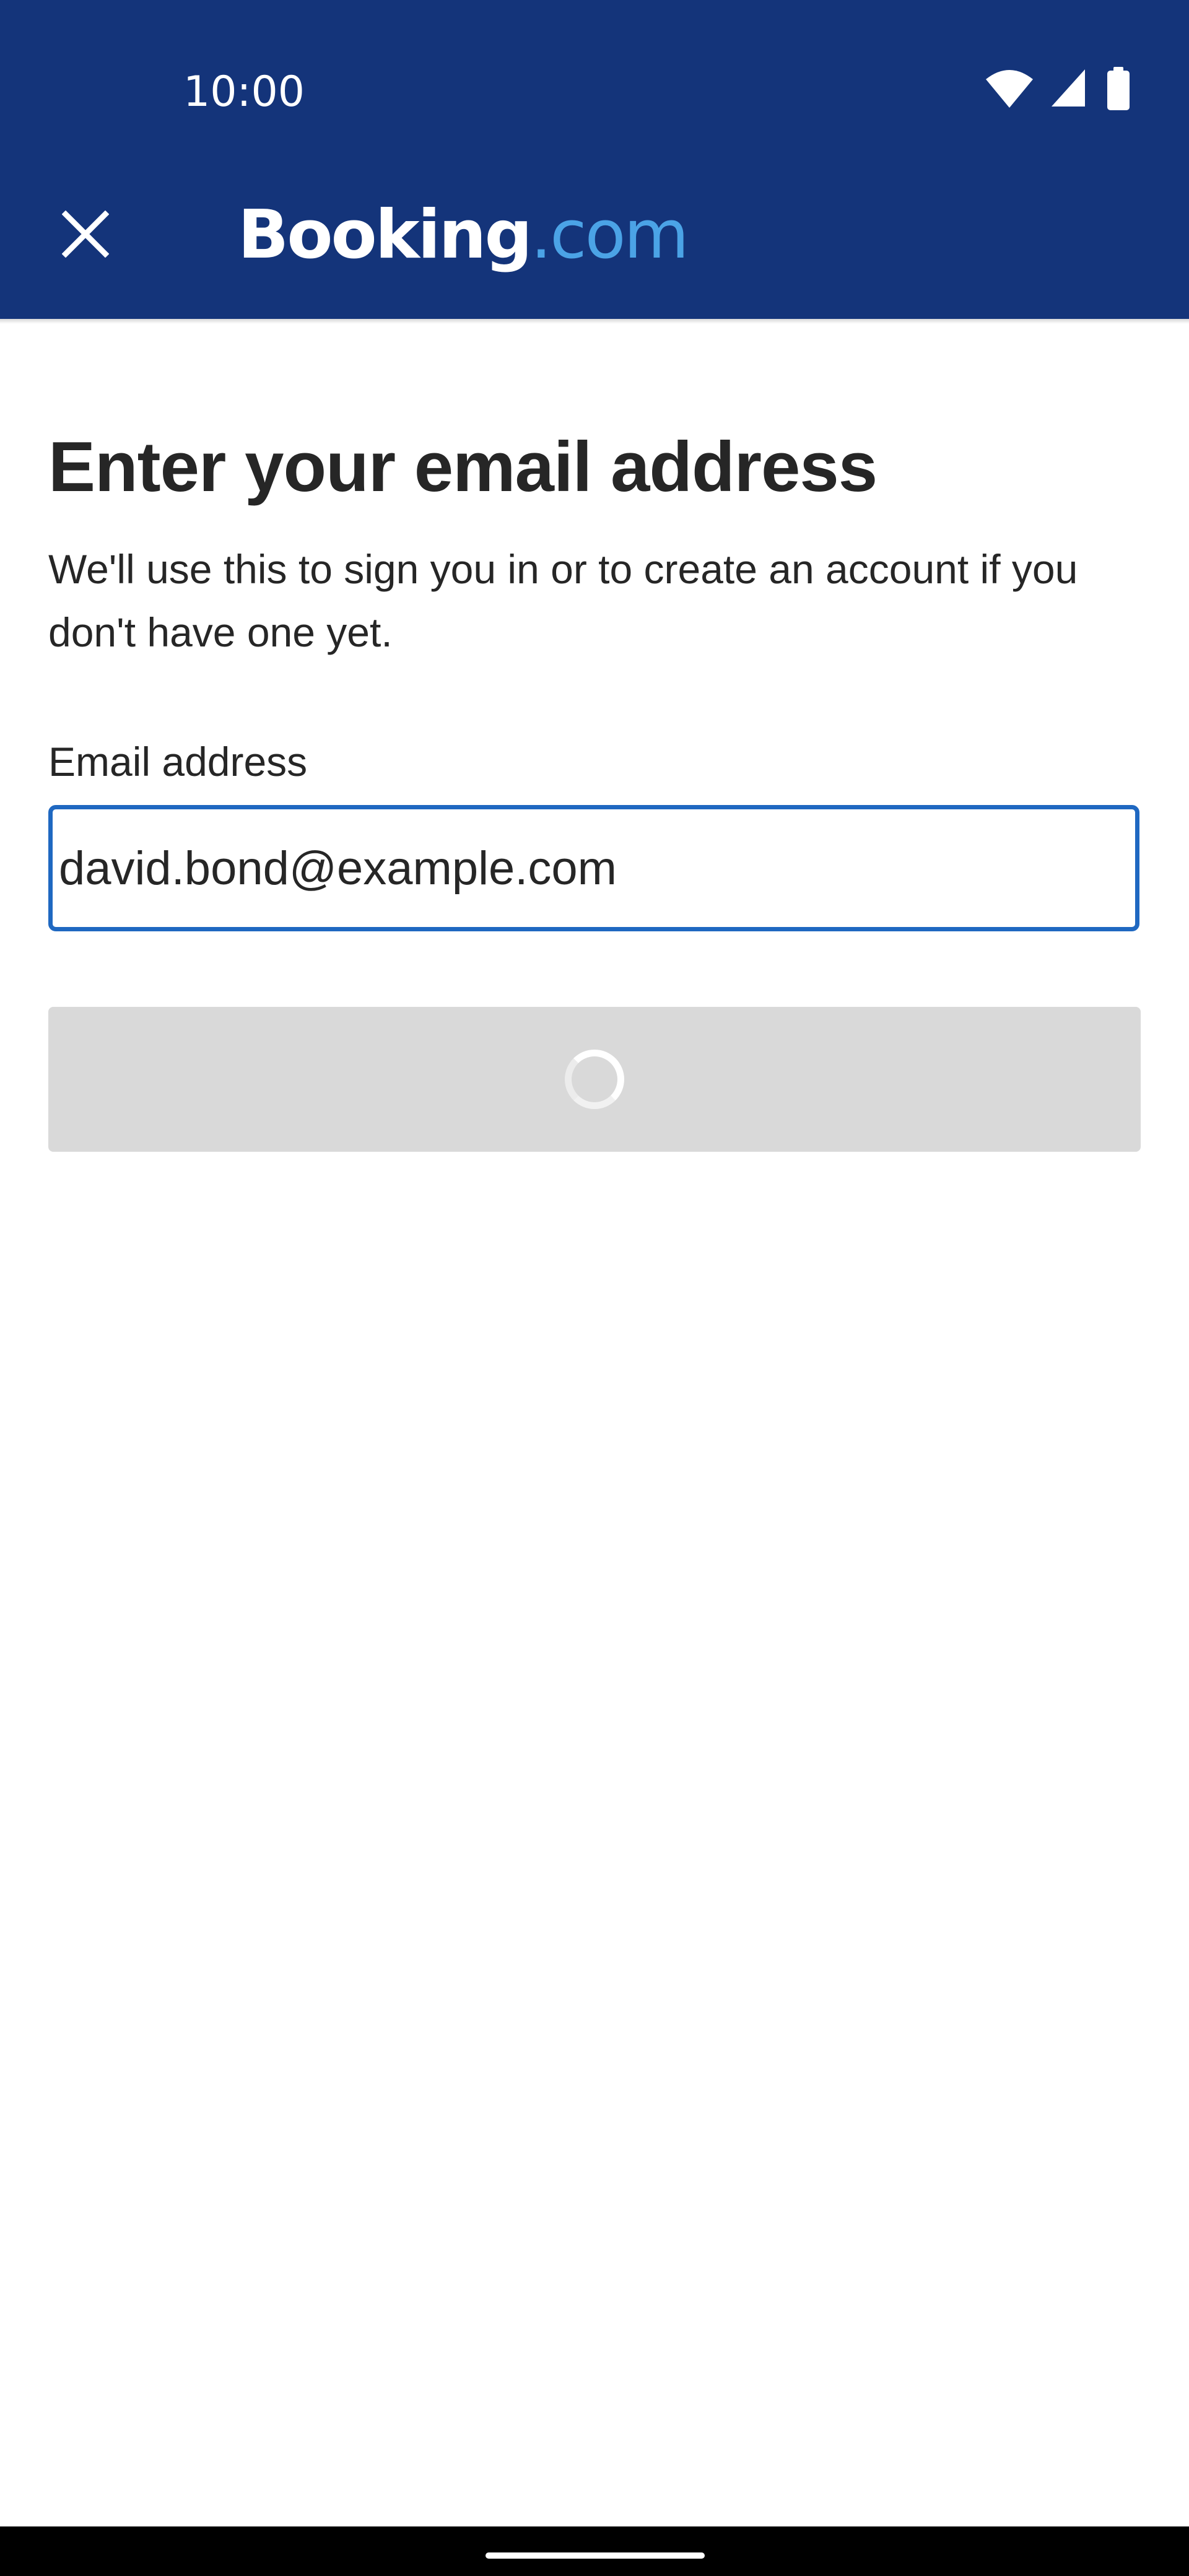  Describe the element at coordinates (594, 2551) in the screenshot. I see `system-navigation-bar` at that location.